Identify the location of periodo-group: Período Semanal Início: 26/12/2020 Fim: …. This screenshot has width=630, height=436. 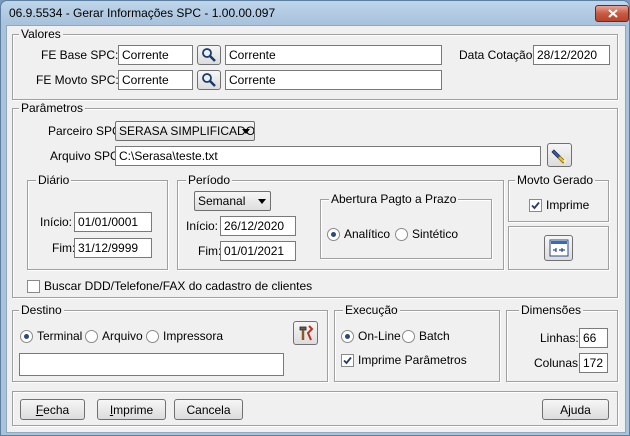
(340, 221).